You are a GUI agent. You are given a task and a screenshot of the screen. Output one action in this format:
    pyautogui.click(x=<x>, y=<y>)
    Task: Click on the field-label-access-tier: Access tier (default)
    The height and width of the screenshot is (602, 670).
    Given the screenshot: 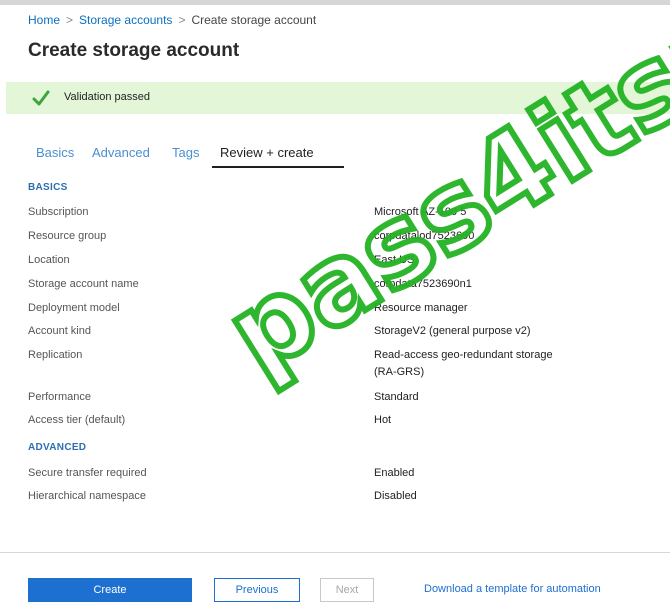 What is the action you would take?
    pyautogui.click(x=77, y=420)
    